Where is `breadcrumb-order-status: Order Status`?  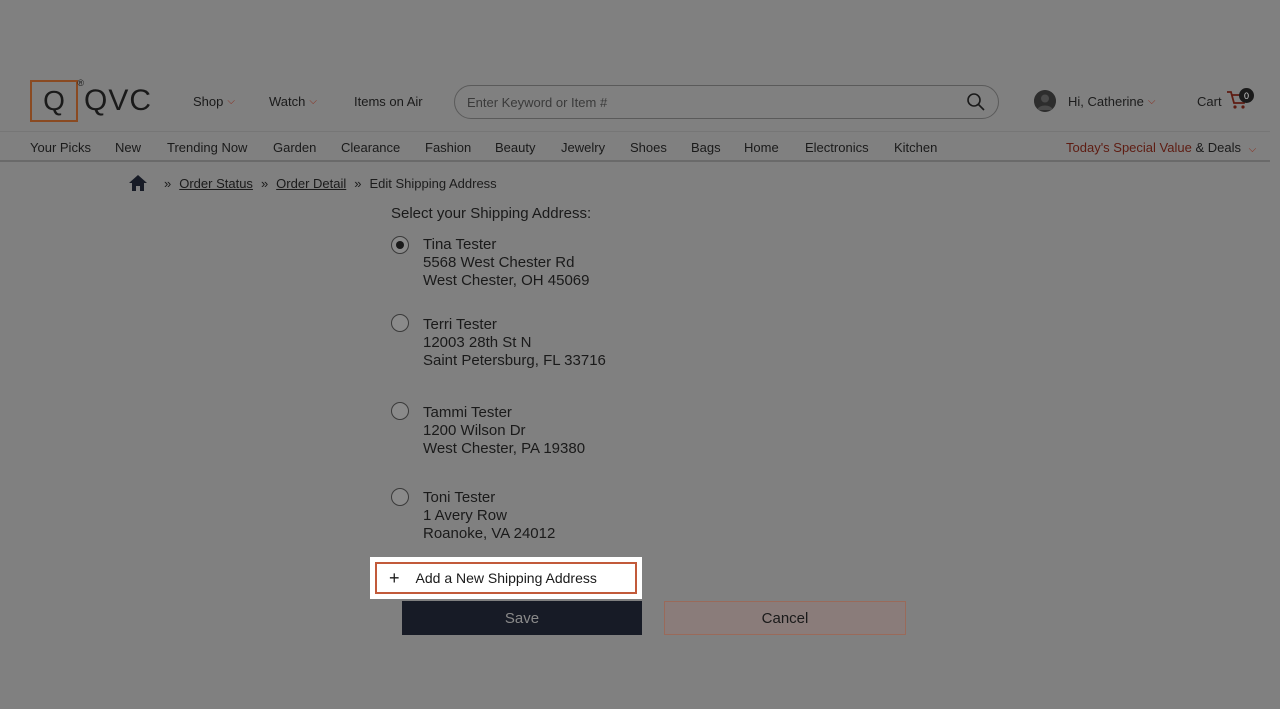 breadcrumb-order-status: Order Status is located at coordinates (216, 183).